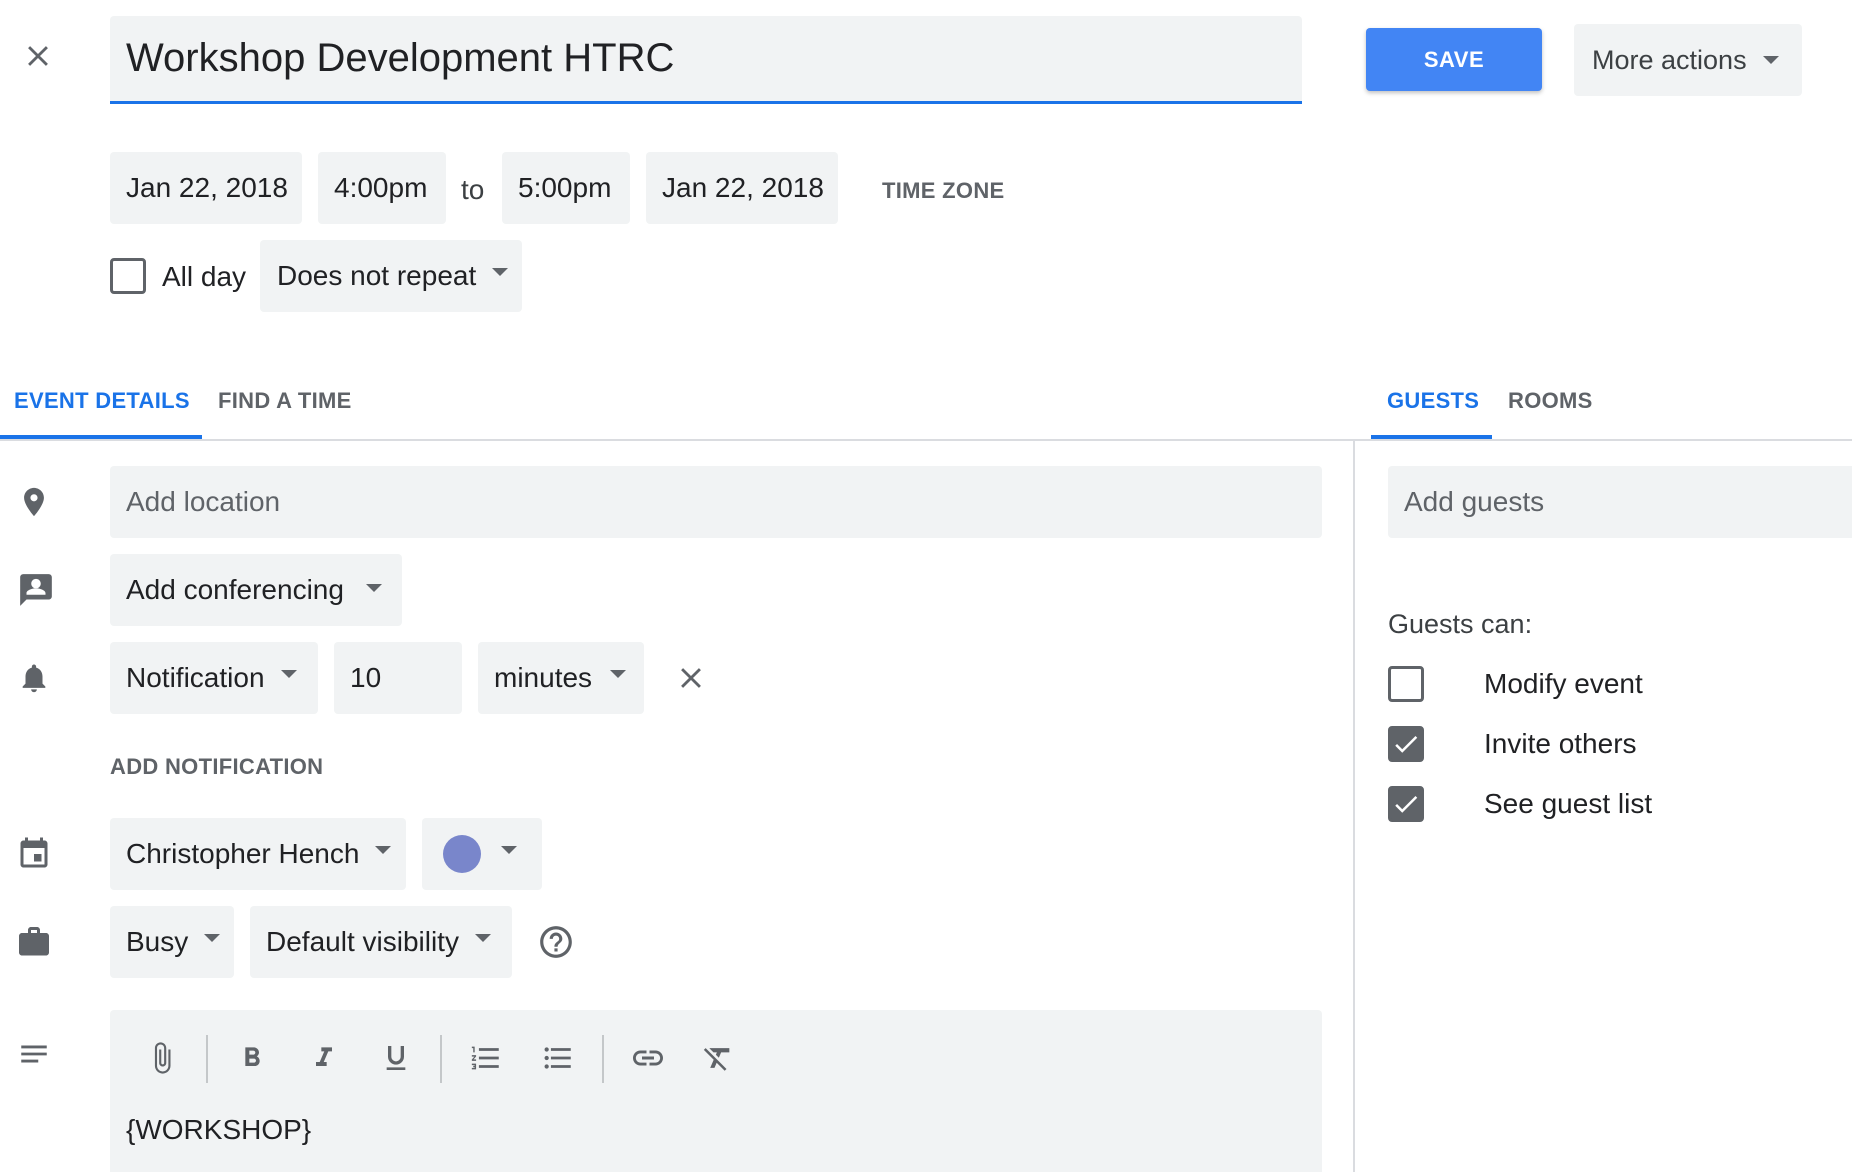 The height and width of the screenshot is (1172, 1852). Describe the element at coordinates (1560, 743) in the screenshot. I see `invite-others-label: Invite others` at that location.